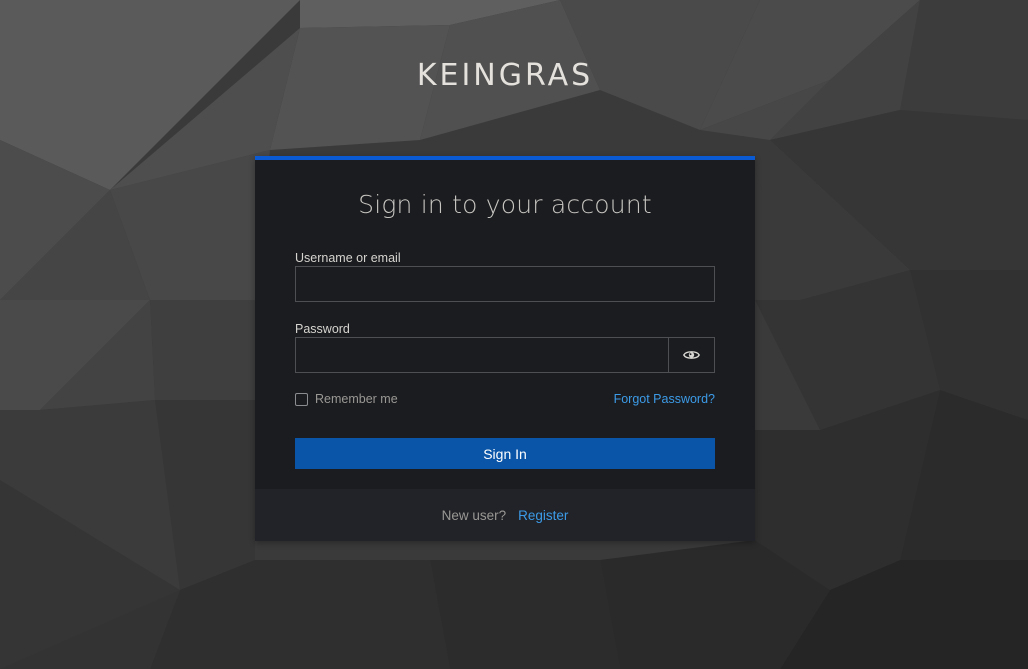 The height and width of the screenshot is (669, 1028). I want to click on password-label: Password, so click(322, 329).